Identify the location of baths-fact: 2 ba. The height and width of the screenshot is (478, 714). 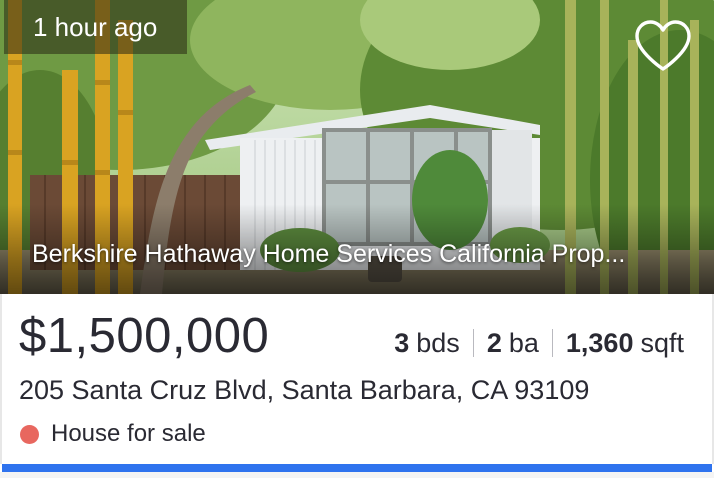
(513, 343).